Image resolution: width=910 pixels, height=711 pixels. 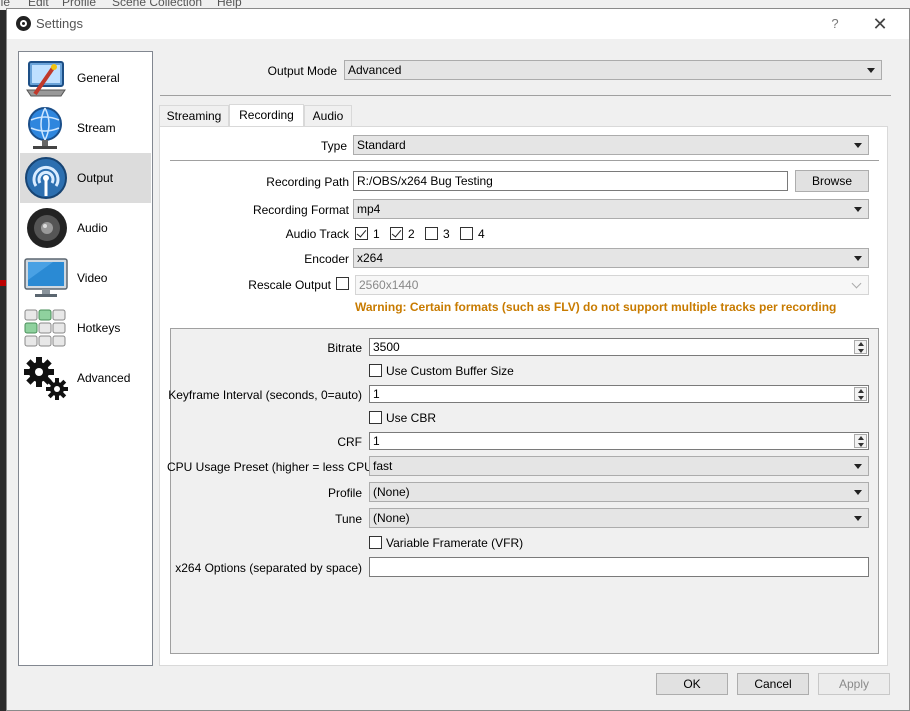 What do you see at coordinates (570, 181) in the screenshot?
I see `recording-path-input: R:/OBS/x264 Bug Testing` at bounding box center [570, 181].